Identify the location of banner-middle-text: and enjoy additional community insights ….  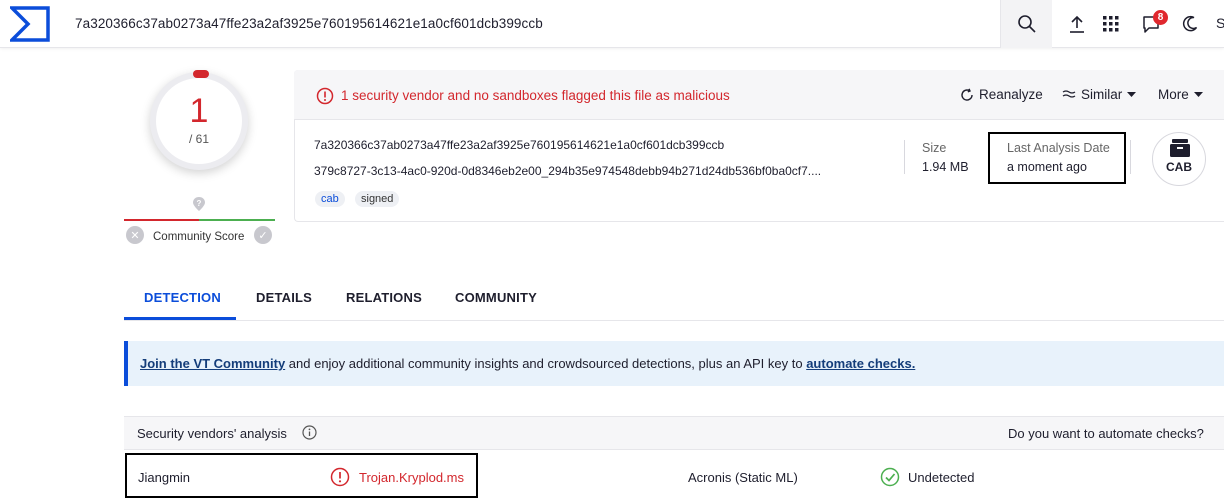
(546, 363).